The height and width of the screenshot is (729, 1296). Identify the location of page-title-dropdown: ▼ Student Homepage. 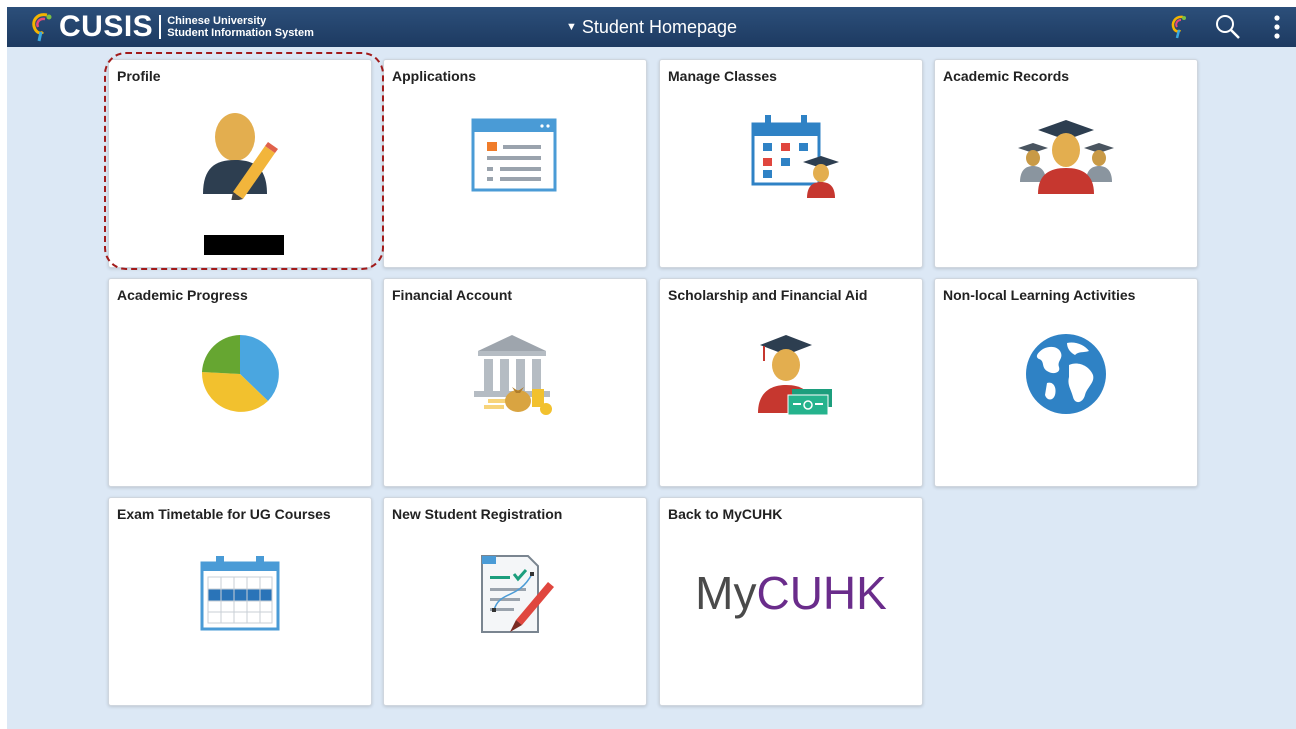
(651, 27).